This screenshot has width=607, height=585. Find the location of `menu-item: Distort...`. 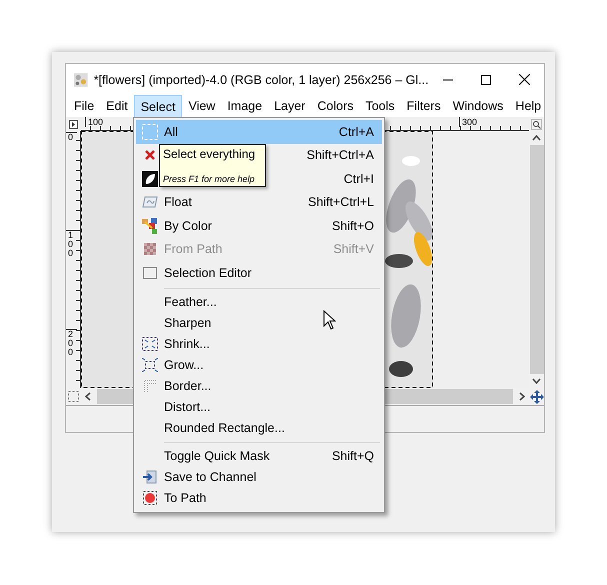

menu-item: Distort... is located at coordinates (259, 407).